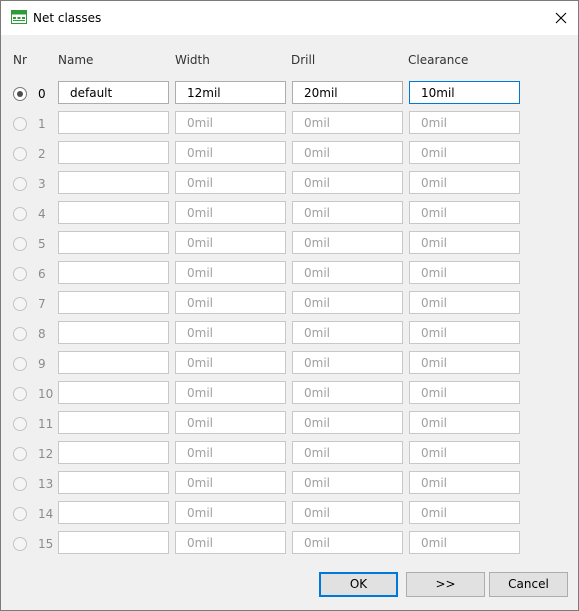 Image resolution: width=579 pixels, height=611 pixels. I want to click on column-header-clearance: Clearance, so click(438, 60).